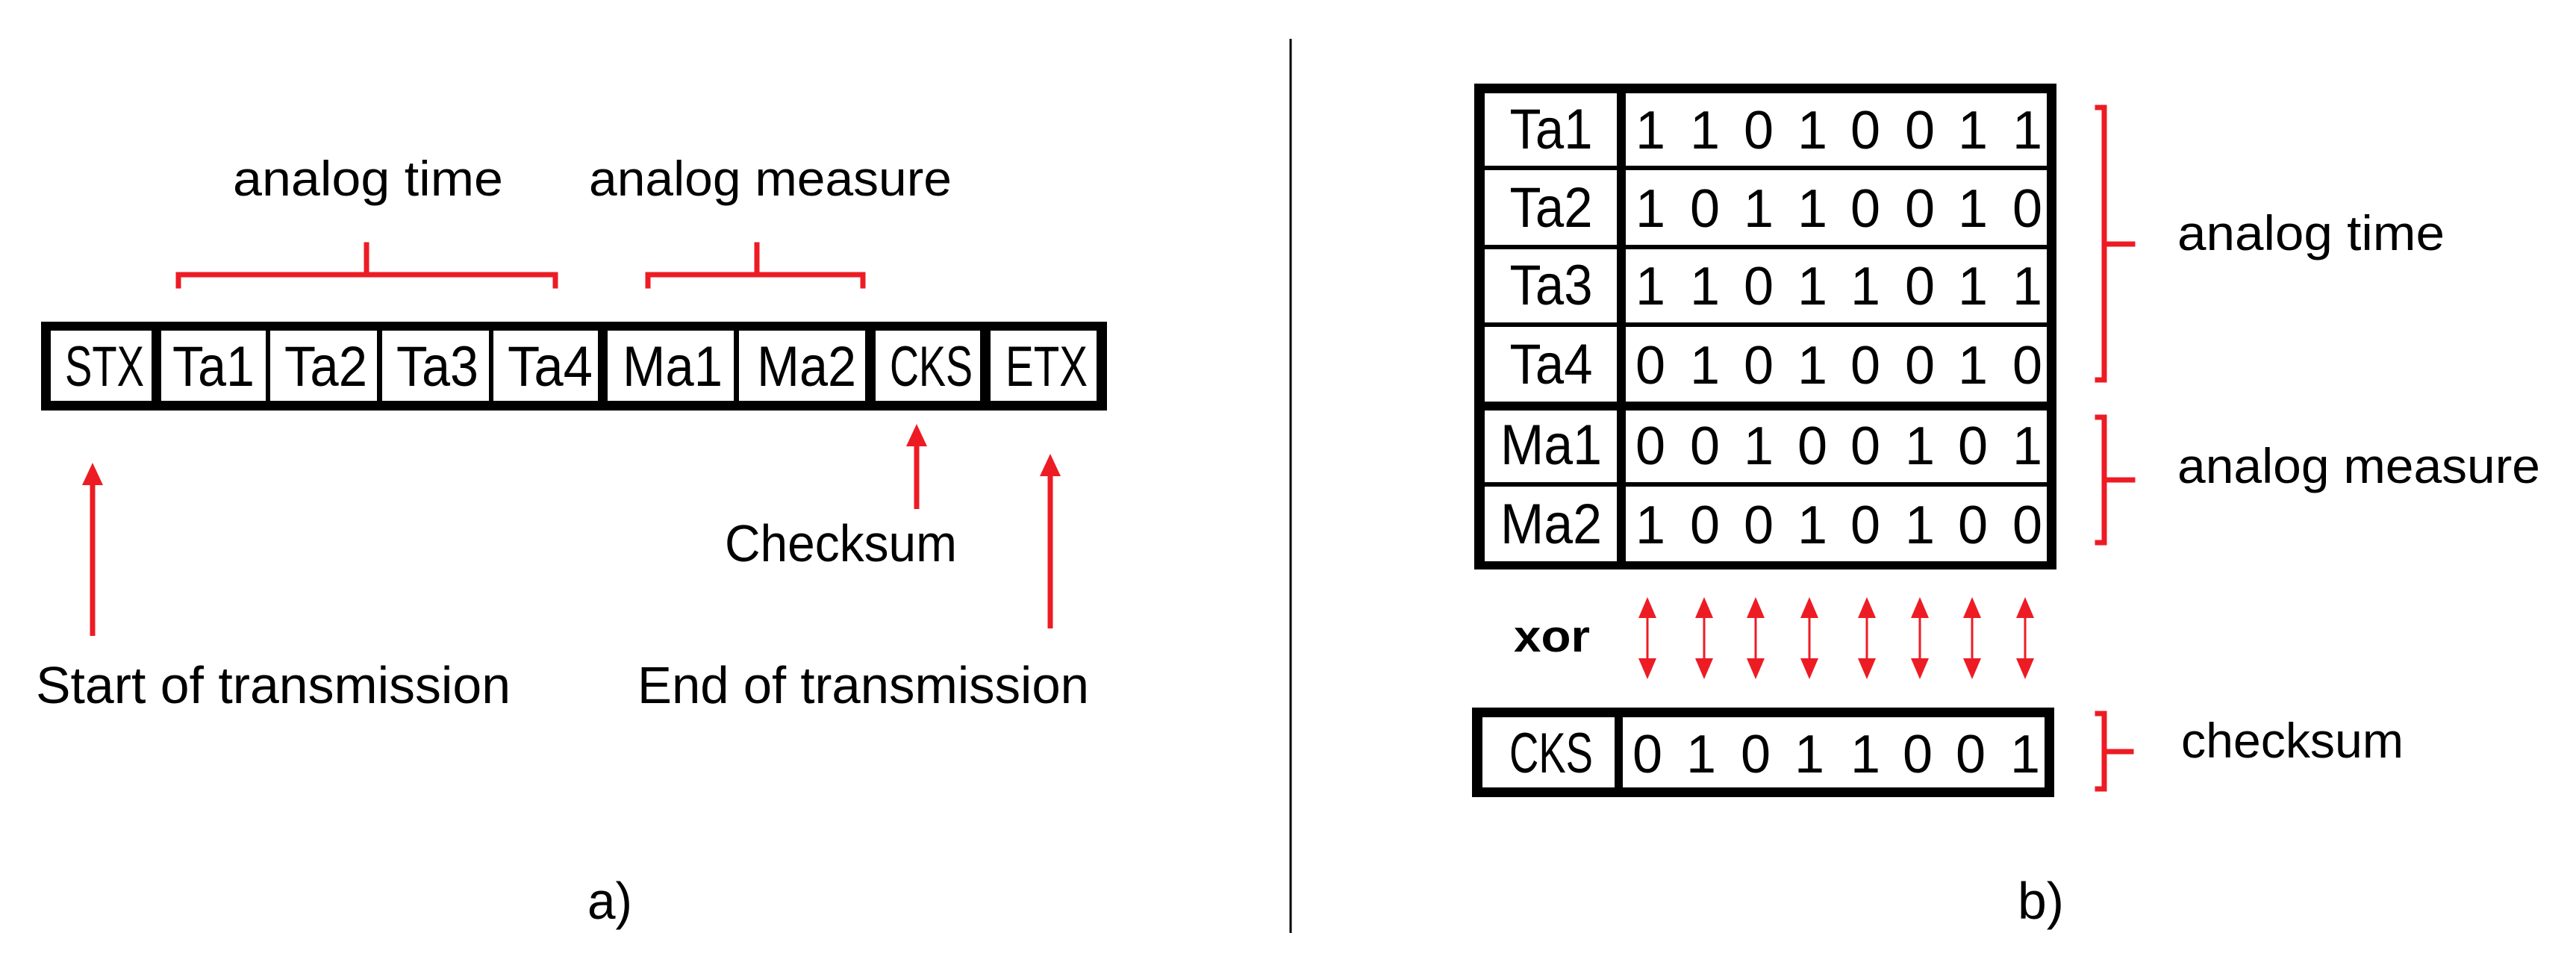  Describe the element at coordinates (1551, 445) in the screenshot. I see `table-row-label: Ma1` at that location.